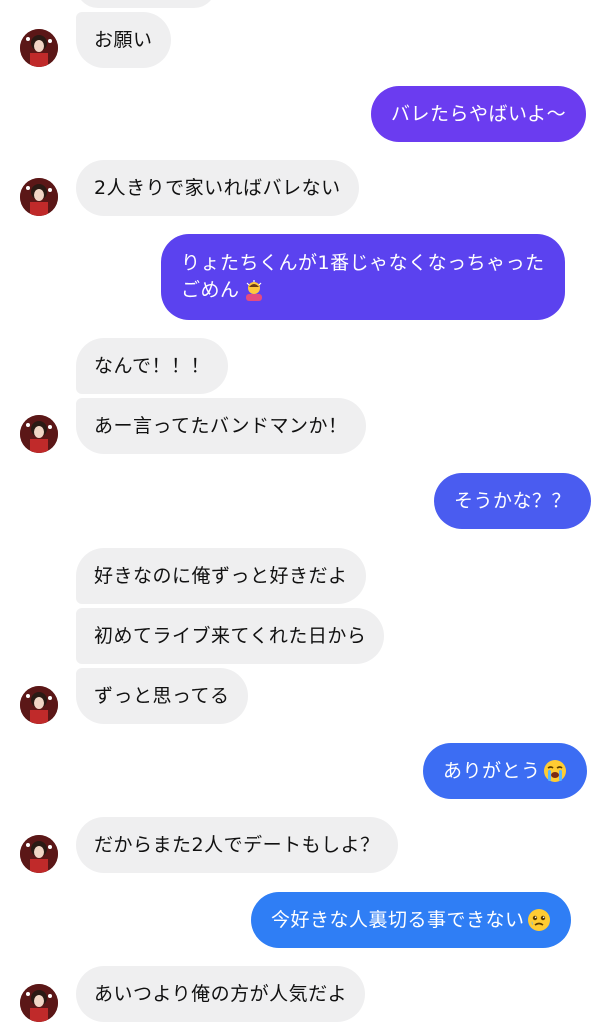 This screenshot has width=601, height=1024. I want to click on incoming-message-bubble: だからまた2人でデートもしよ？, so click(237, 845).